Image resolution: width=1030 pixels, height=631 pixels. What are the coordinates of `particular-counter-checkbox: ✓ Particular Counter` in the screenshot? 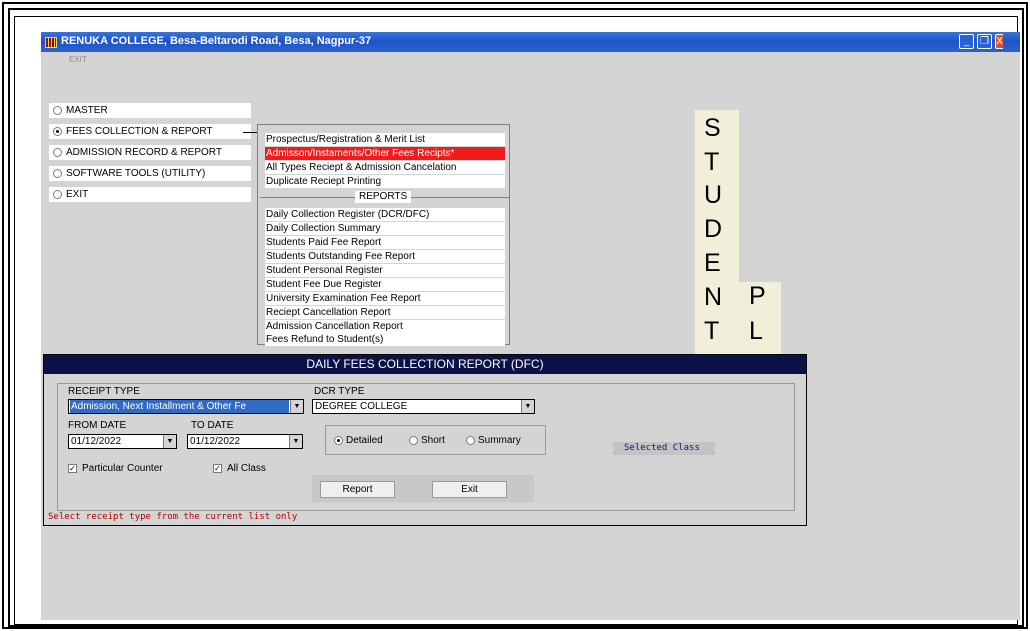 It's located at (115, 468).